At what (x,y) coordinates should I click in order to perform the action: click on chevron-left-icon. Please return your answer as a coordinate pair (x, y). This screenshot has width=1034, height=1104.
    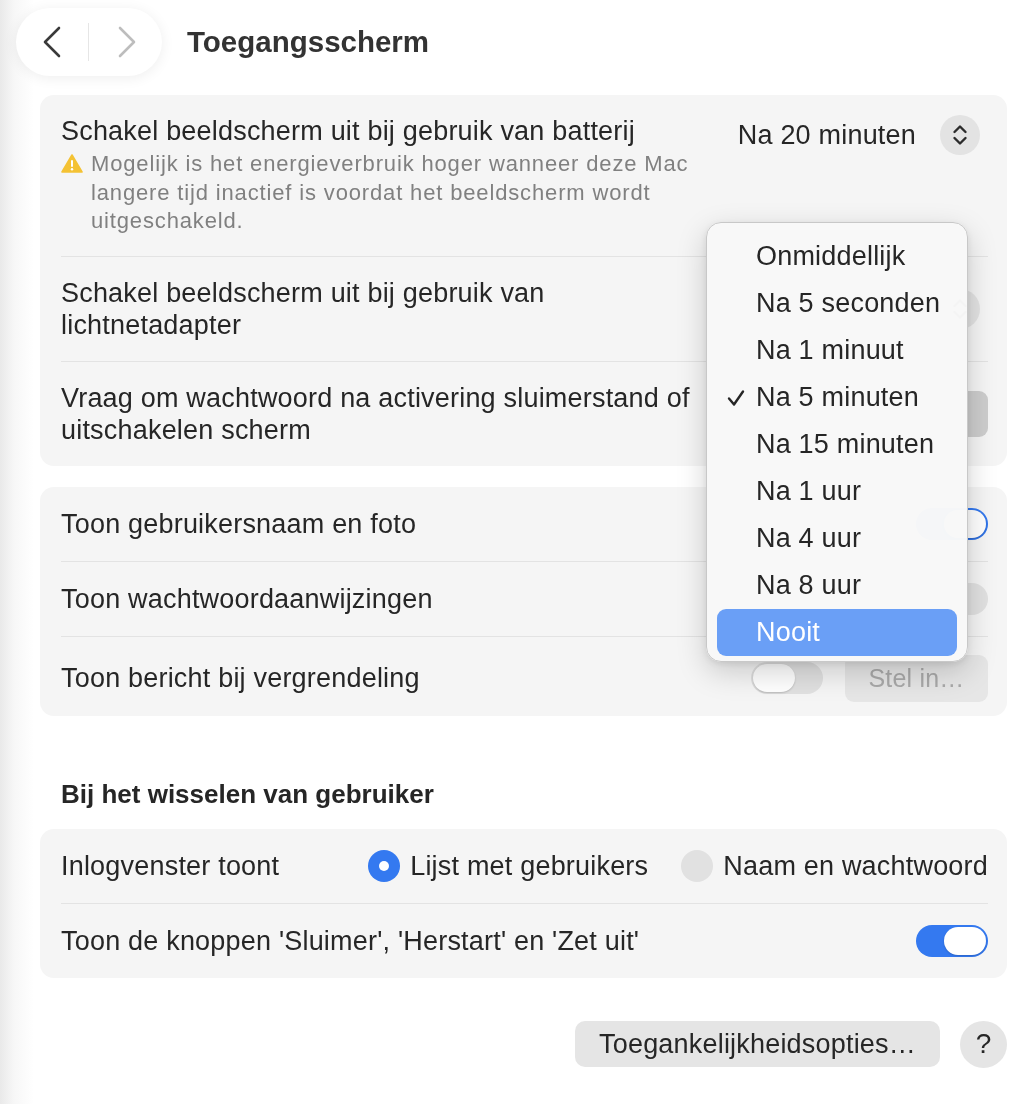
    Looking at the image, I should click on (52, 42).